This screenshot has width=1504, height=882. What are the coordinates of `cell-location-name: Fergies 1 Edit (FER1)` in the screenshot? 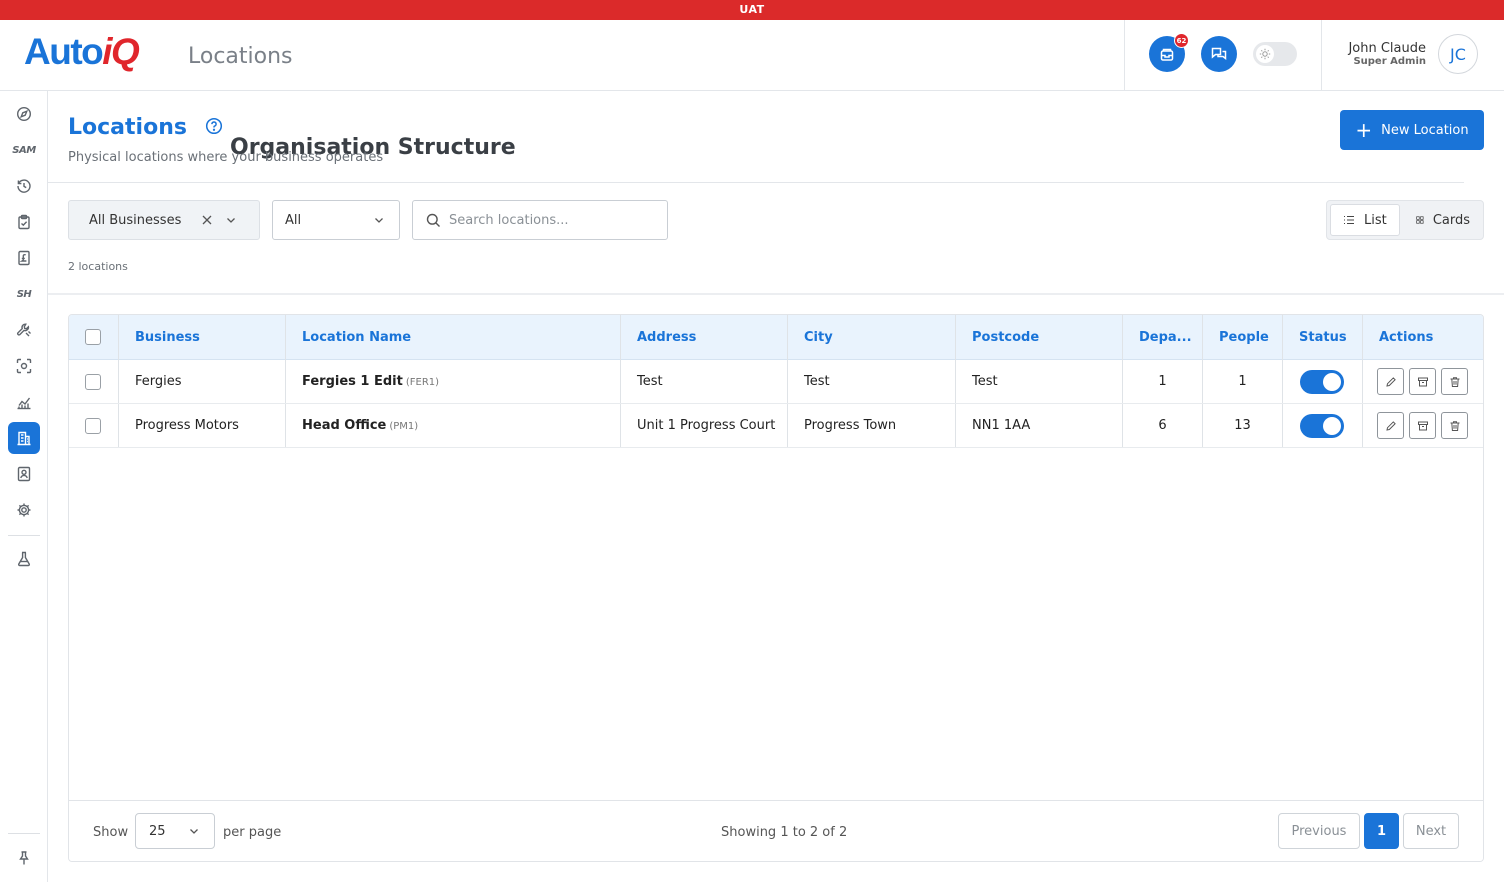 It's located at (453, 382).